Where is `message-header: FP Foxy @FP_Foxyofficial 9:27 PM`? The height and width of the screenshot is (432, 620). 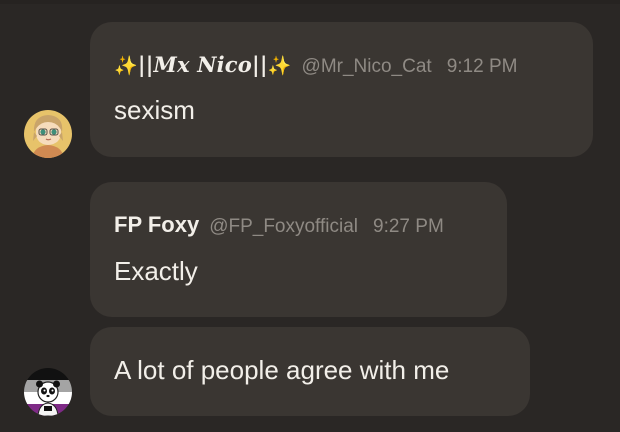
message-header: FP Foxy @FP_Foxyofficial 9:27 PM is located at coordinates (279, 225).